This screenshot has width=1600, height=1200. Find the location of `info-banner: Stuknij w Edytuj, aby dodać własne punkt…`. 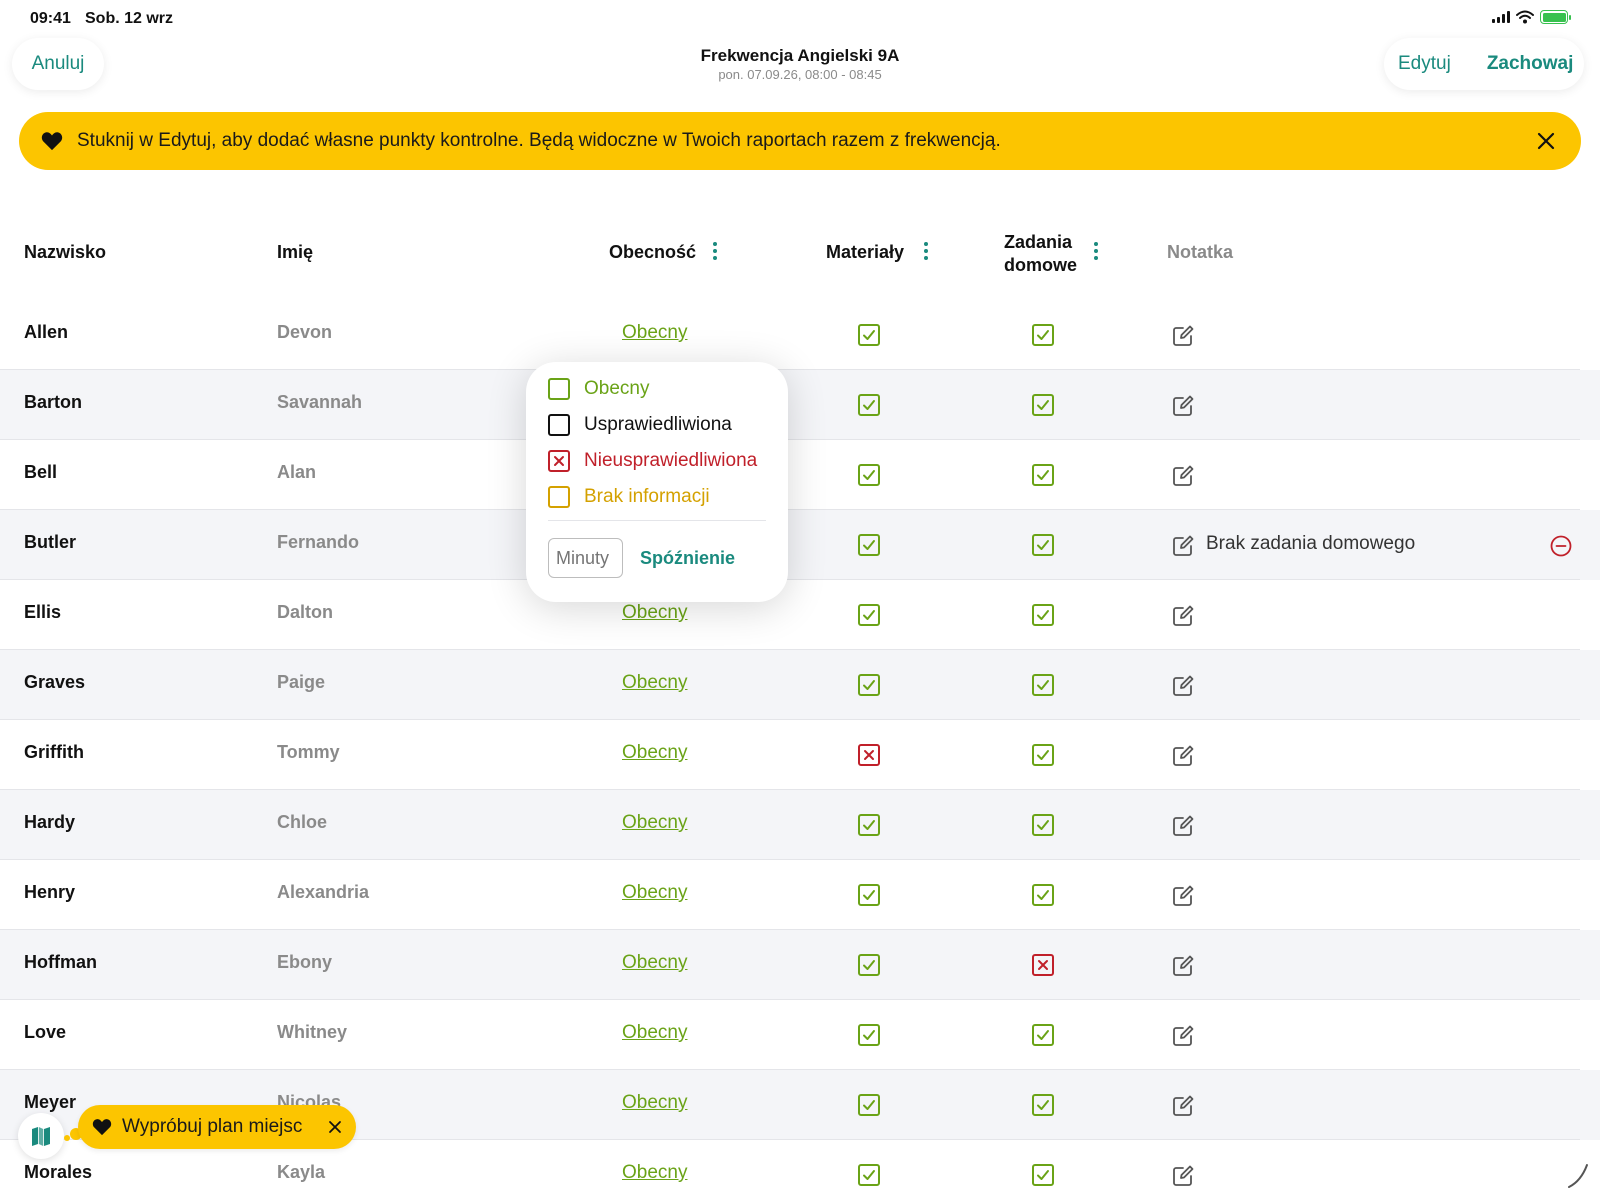

info-banner: Stuknij w Edytuj, aby dodać własne punkt… is located at coordinates (800, 141).